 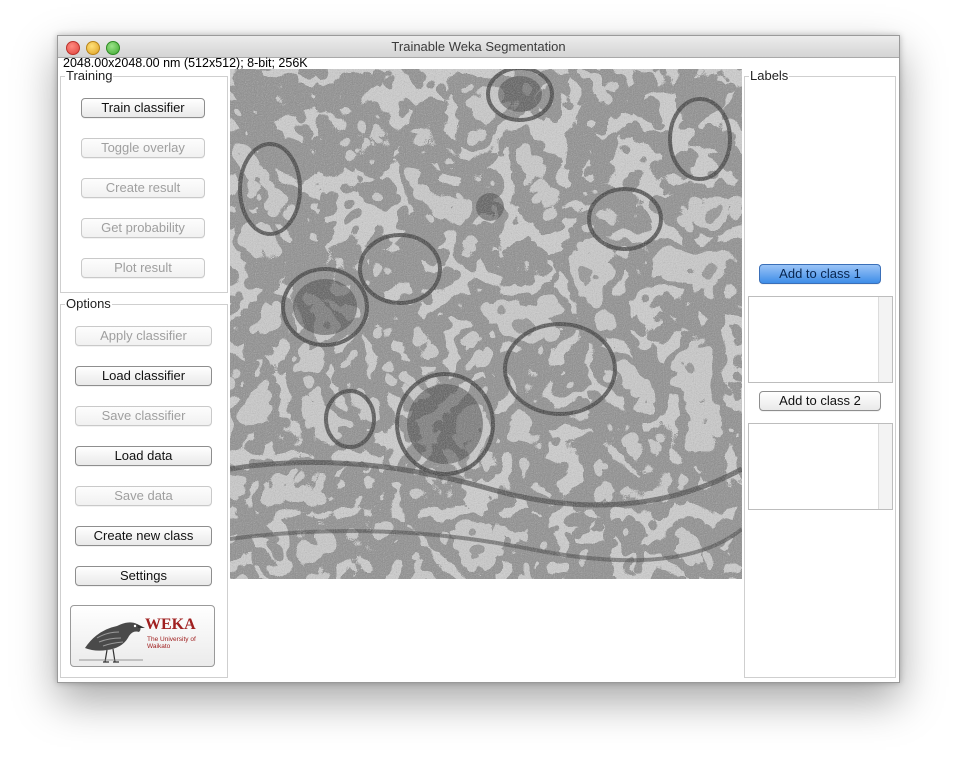 What do you see at coordinates (820, 401) in the screenshot?
I see `add-to-class-2-button: Add to class 2` at bounding box center [820, 401].